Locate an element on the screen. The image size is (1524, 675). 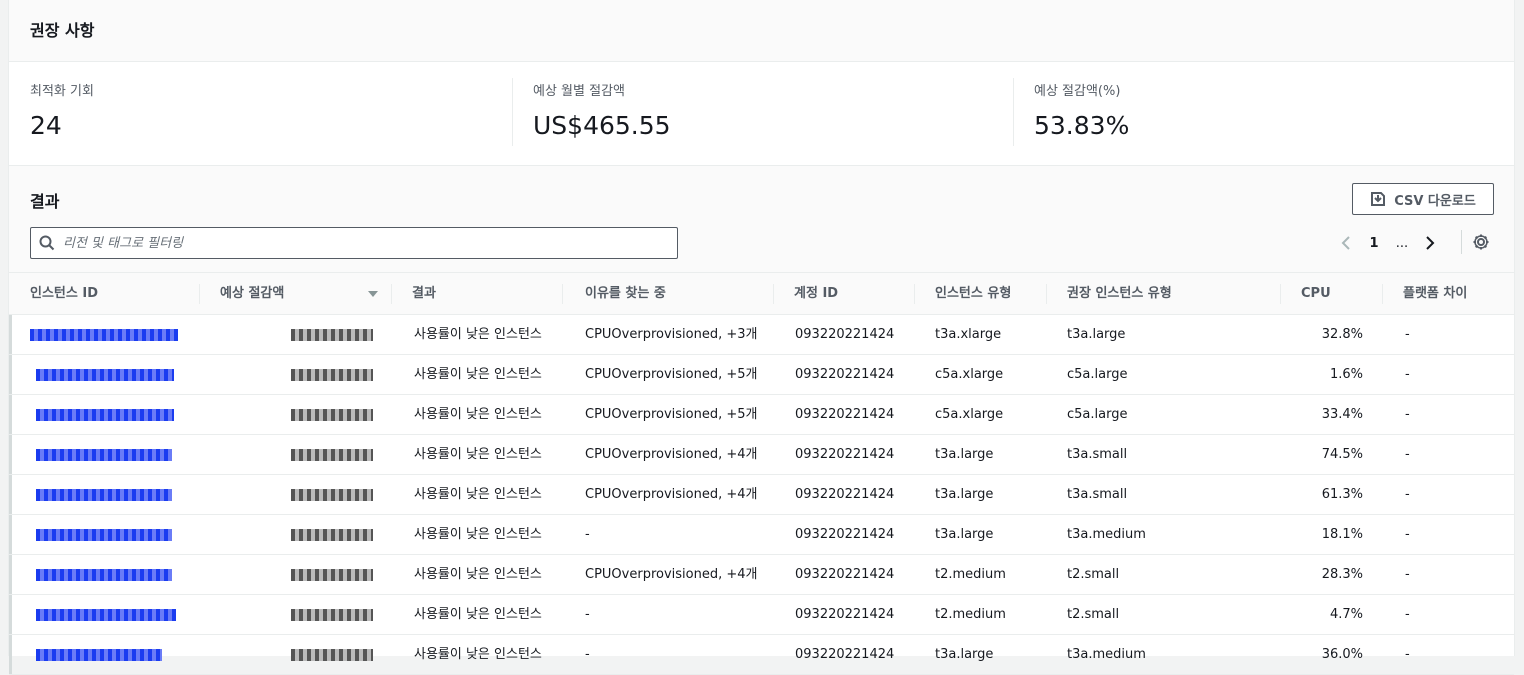
filter-input is located at coordinates (353, 243).